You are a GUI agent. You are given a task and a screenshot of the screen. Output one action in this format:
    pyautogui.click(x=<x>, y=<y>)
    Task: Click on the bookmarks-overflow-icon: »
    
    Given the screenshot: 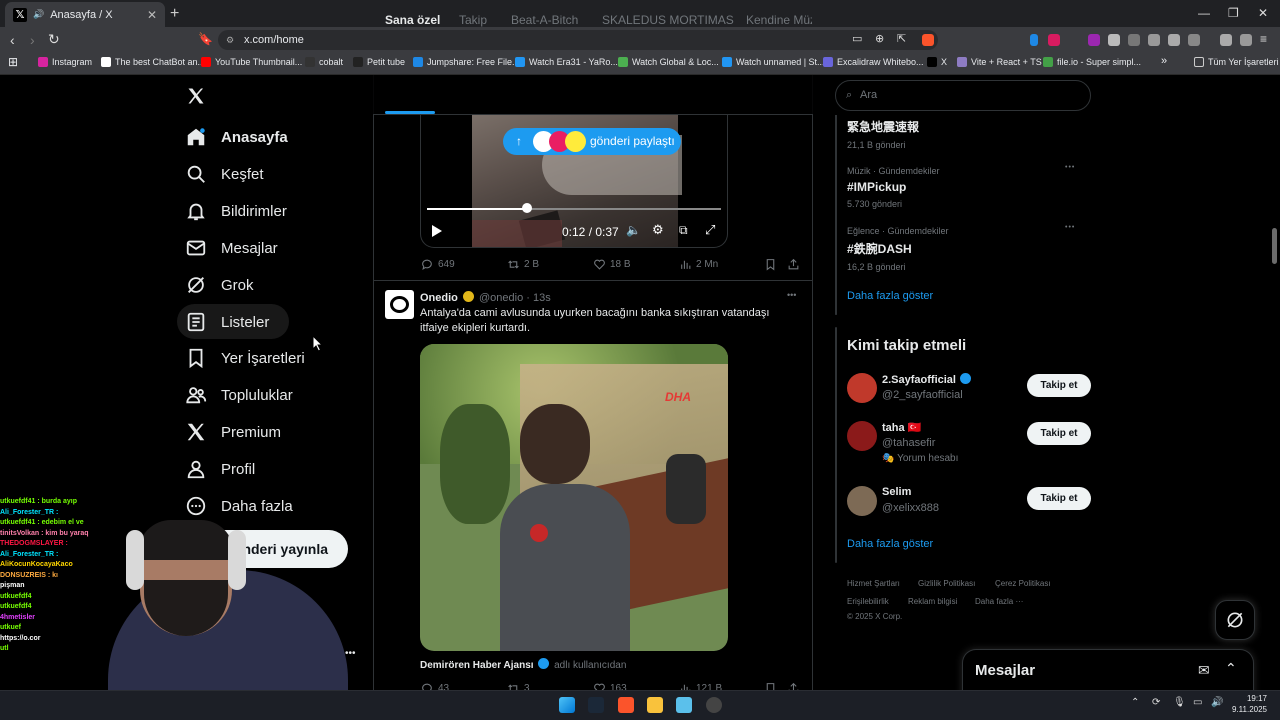 What is the action you would take?
    pyautogui.click(x=1164, y=61)
    